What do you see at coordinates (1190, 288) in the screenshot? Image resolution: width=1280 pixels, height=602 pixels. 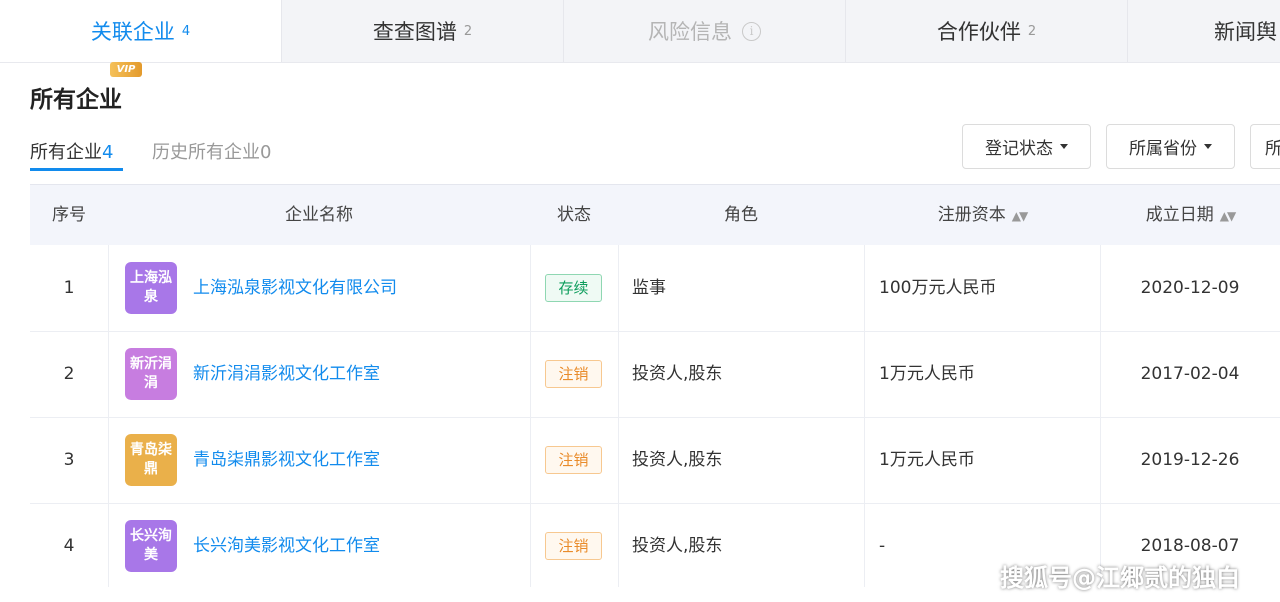 I see `row-date: 2020-12-09` at bounding box center [1190, 288].